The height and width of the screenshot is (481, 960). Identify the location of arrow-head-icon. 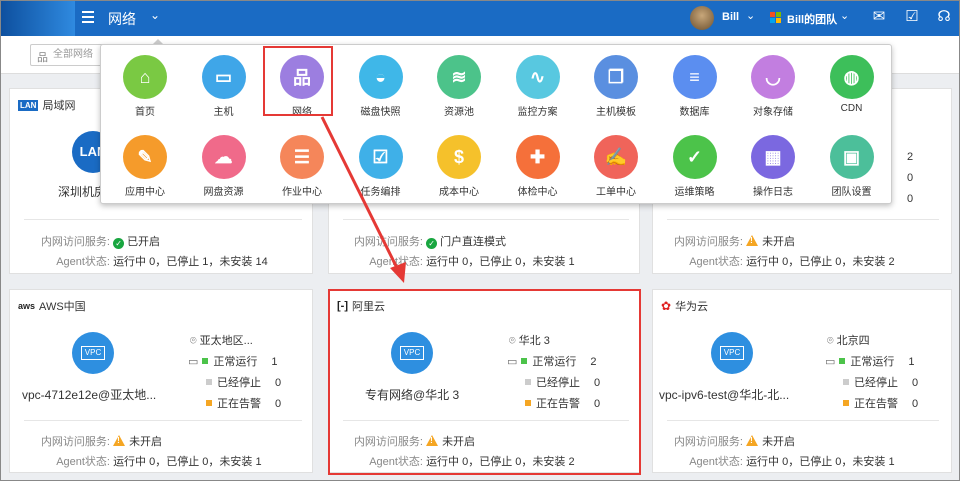
(398, 272).